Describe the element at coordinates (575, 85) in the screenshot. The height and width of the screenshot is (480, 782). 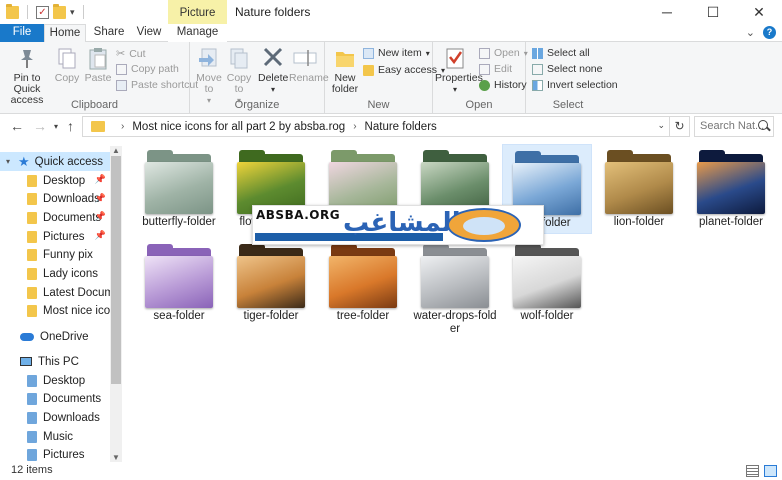
I see `invert-selection-button: Invert selection` at that location.